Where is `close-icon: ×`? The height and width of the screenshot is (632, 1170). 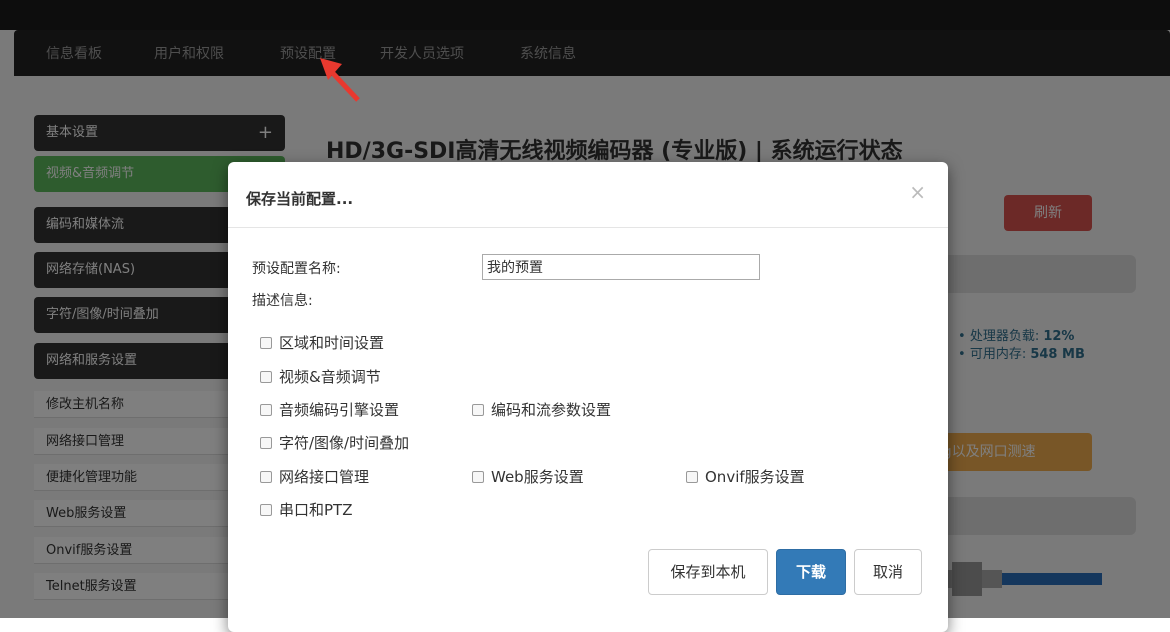 close-icon: × is located at coordinates (917, 192).